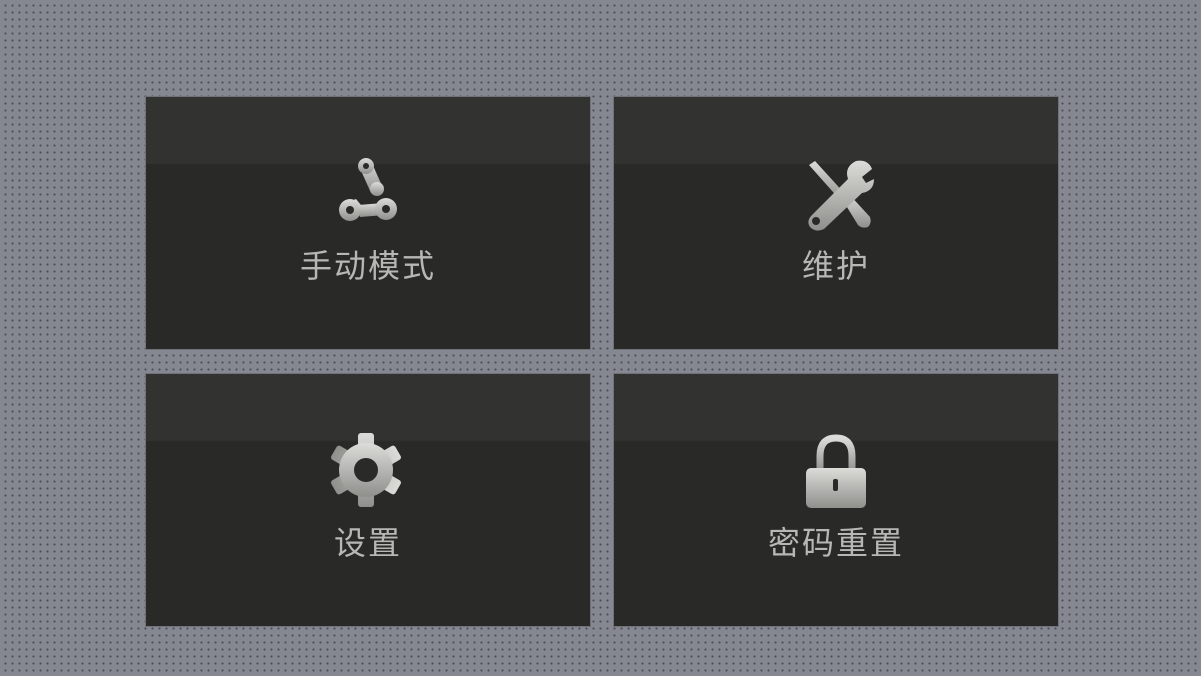 This screenshot has width=1201, height=676. Describe the element at coordinates (835, 266) in the screenshot. I see `maintenance-label: 维护` at that location.